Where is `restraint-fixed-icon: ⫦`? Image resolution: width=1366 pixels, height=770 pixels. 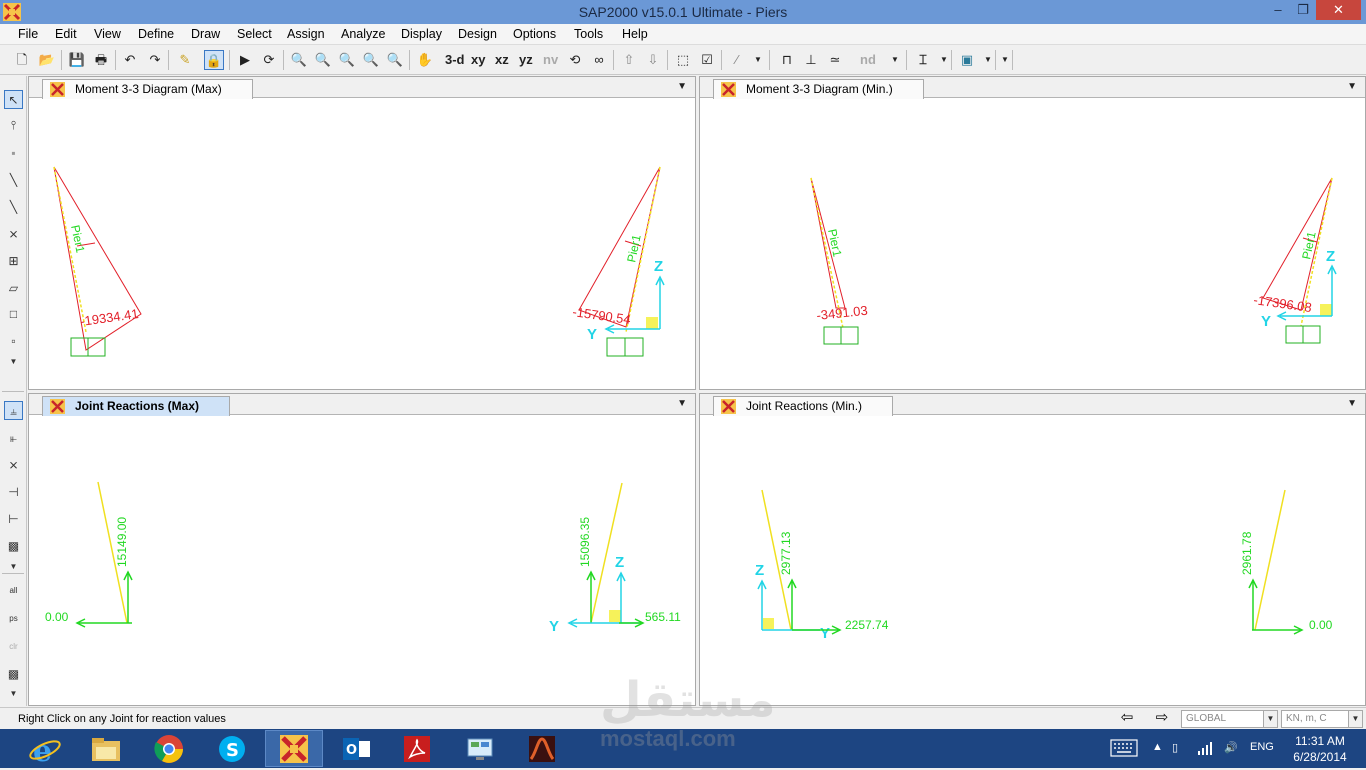 restraint-fixed-icon: ⫦ is located at coordinates (13, 438).